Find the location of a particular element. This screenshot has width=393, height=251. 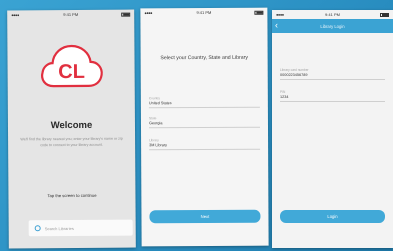

tap-to-continue: Tap the screen to continue is located at coordinates (71, 196).